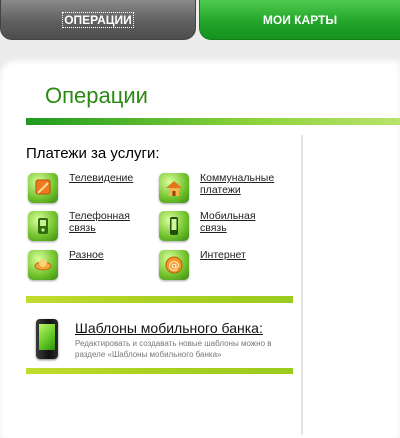 This screenshot has height=438, width=400. Describe the element at coordinates (96, 95) in the screenshot. I see `page-title: Операции` at that location.